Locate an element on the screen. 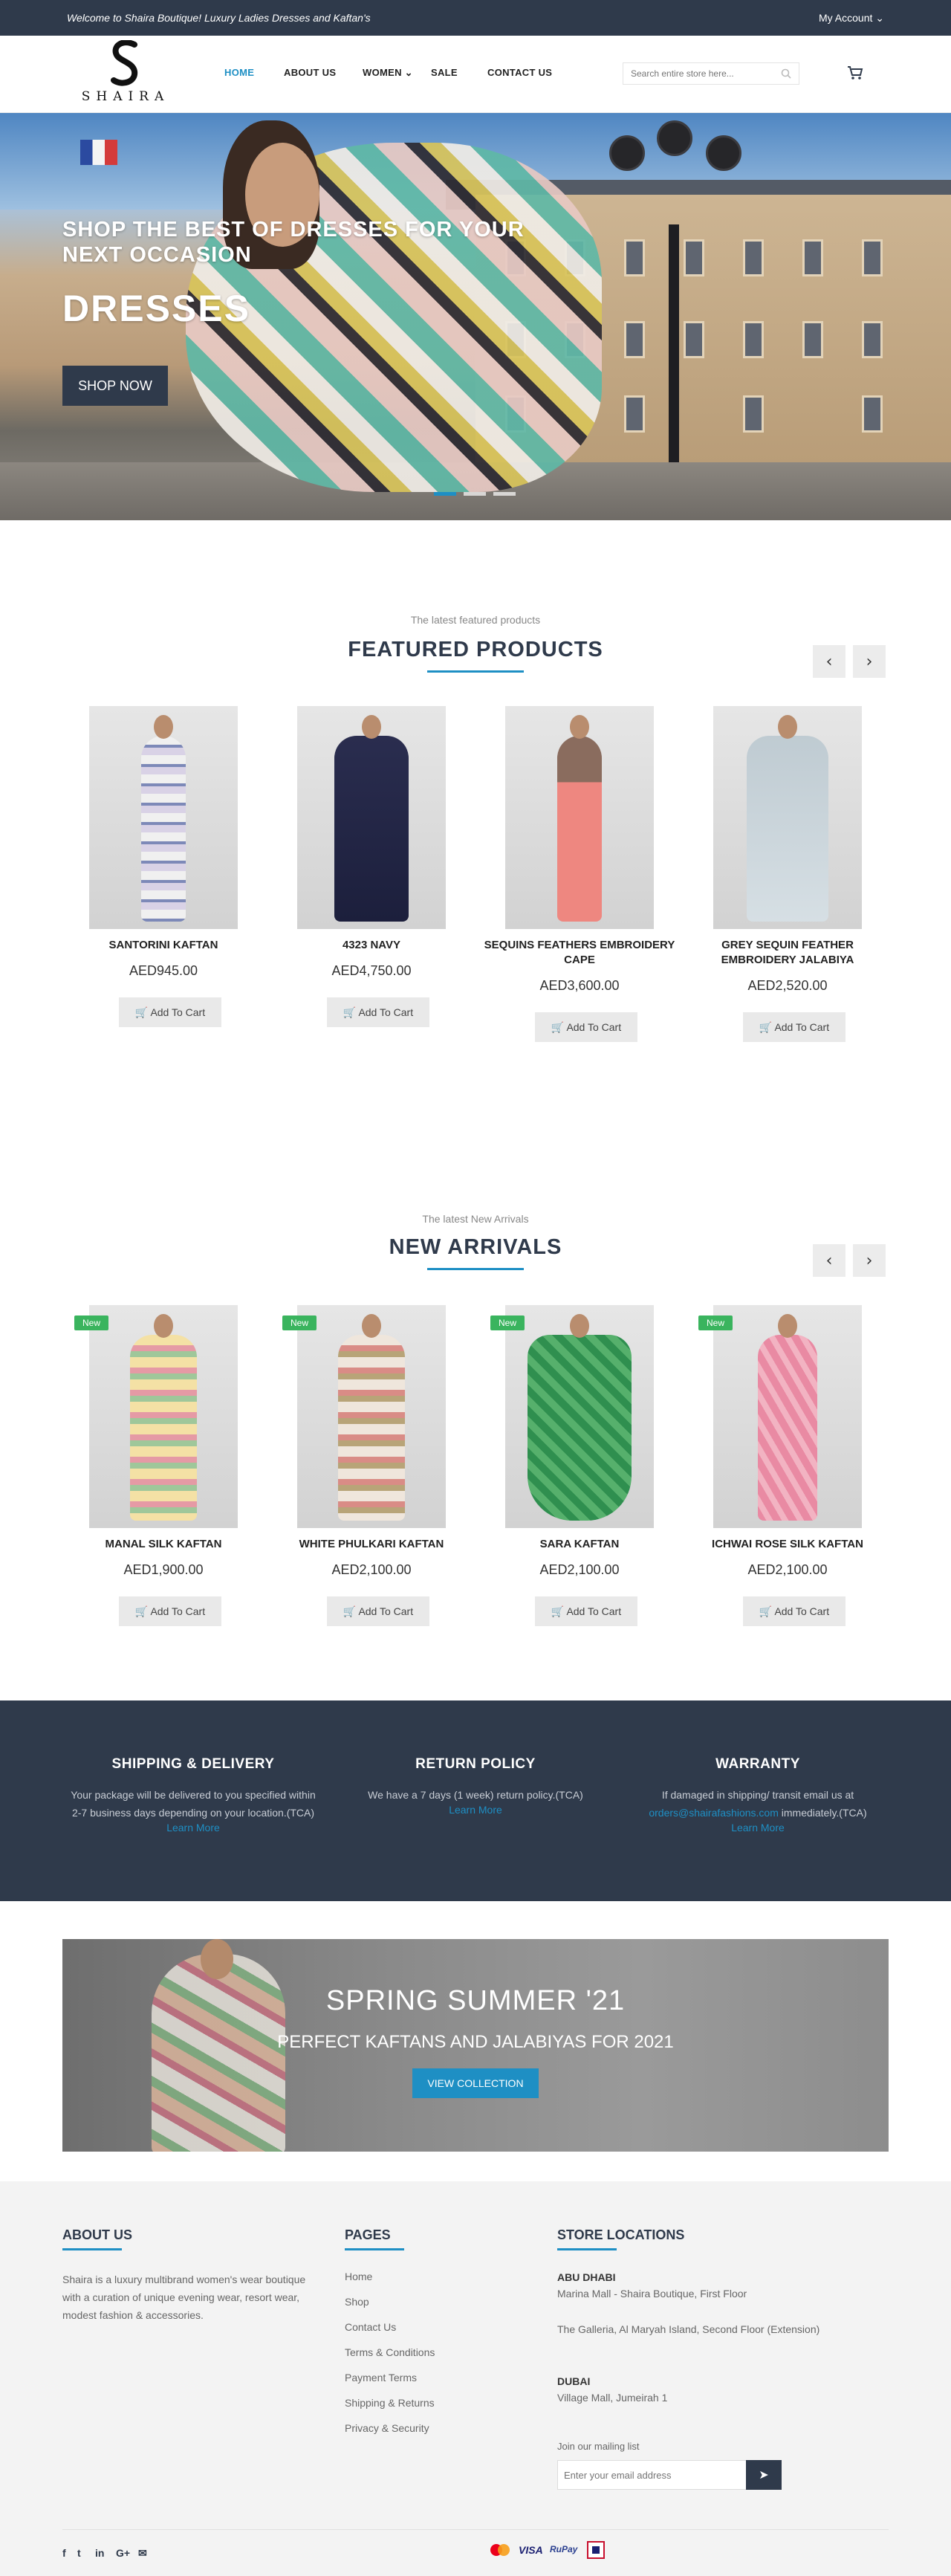  product-name: WHITE PHULKARI KAFTAN is located at coordinates (371, 1545).